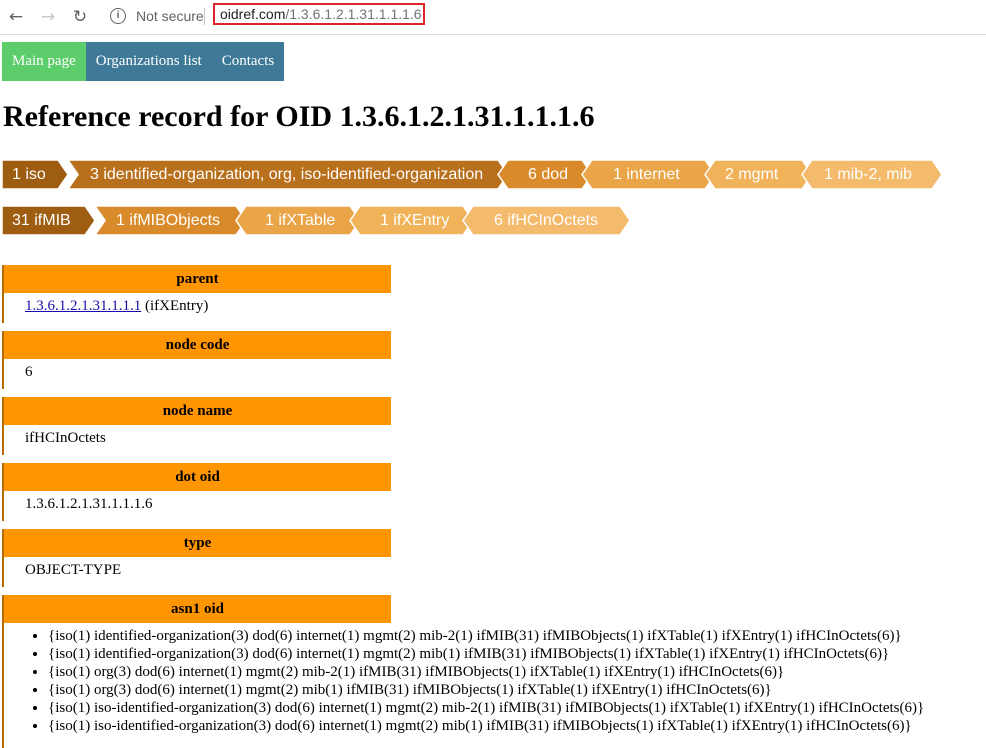  What do you see at coordinates (248, 61) in the screenshot?
I see `menu-contacts: Contacts` at bounding box center [248, 61].